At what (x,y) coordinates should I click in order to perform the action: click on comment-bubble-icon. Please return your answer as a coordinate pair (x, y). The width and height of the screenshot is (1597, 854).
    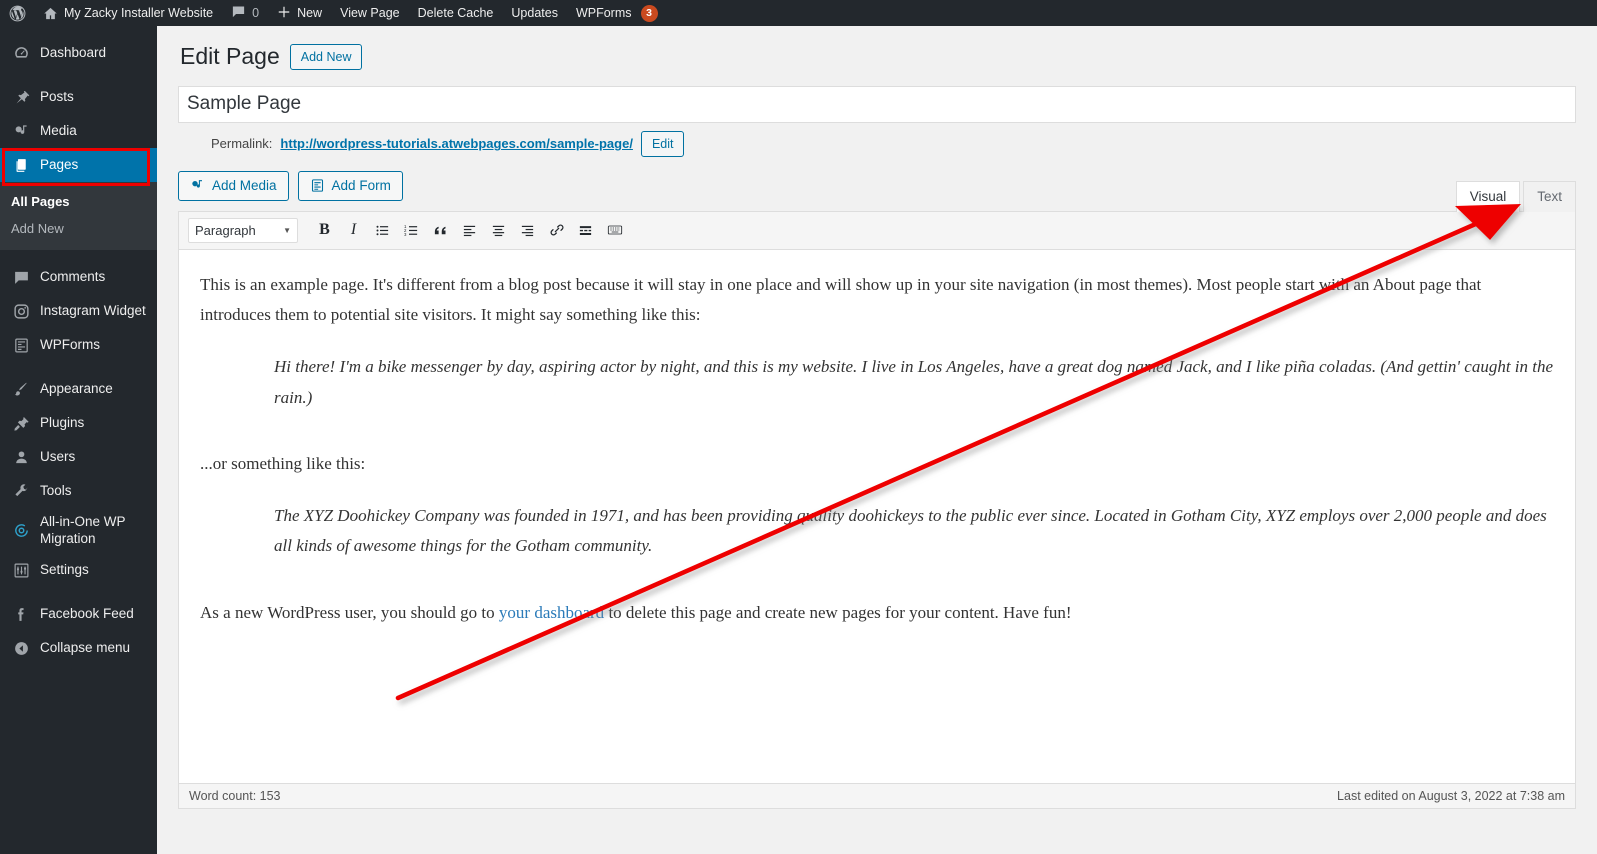
    Looking at the image, I should click on (238, 13).